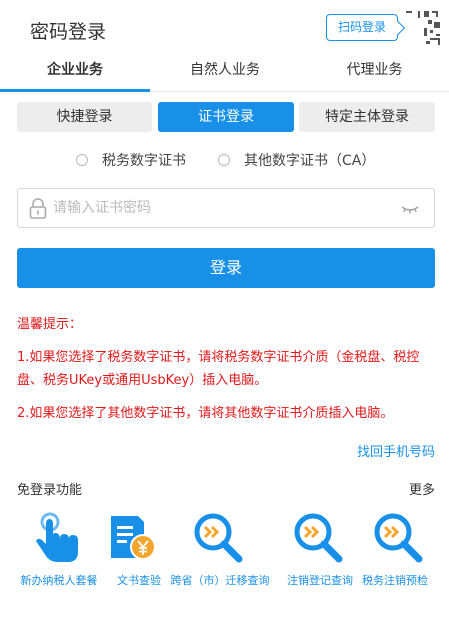 This screenshot has height=618, width=449. What do you see at coordinates (84, 117) in the screenshot?
I see `tab-quick-login: 快捷登录` at bounding box center [84, 117].